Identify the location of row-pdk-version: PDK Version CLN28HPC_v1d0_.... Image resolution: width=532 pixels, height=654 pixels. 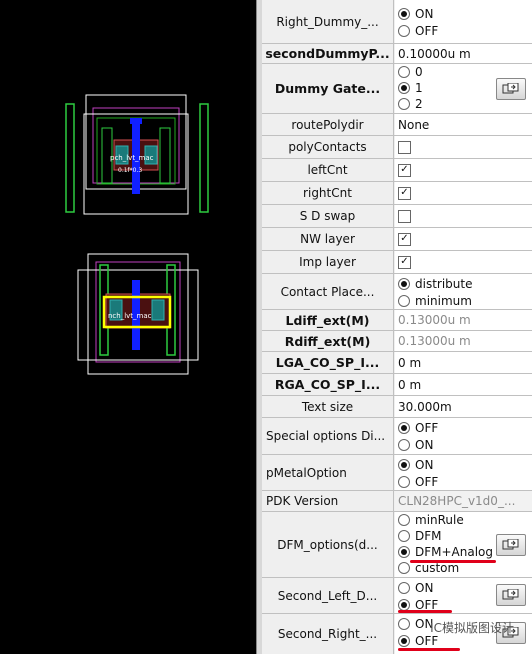
(397, 501).